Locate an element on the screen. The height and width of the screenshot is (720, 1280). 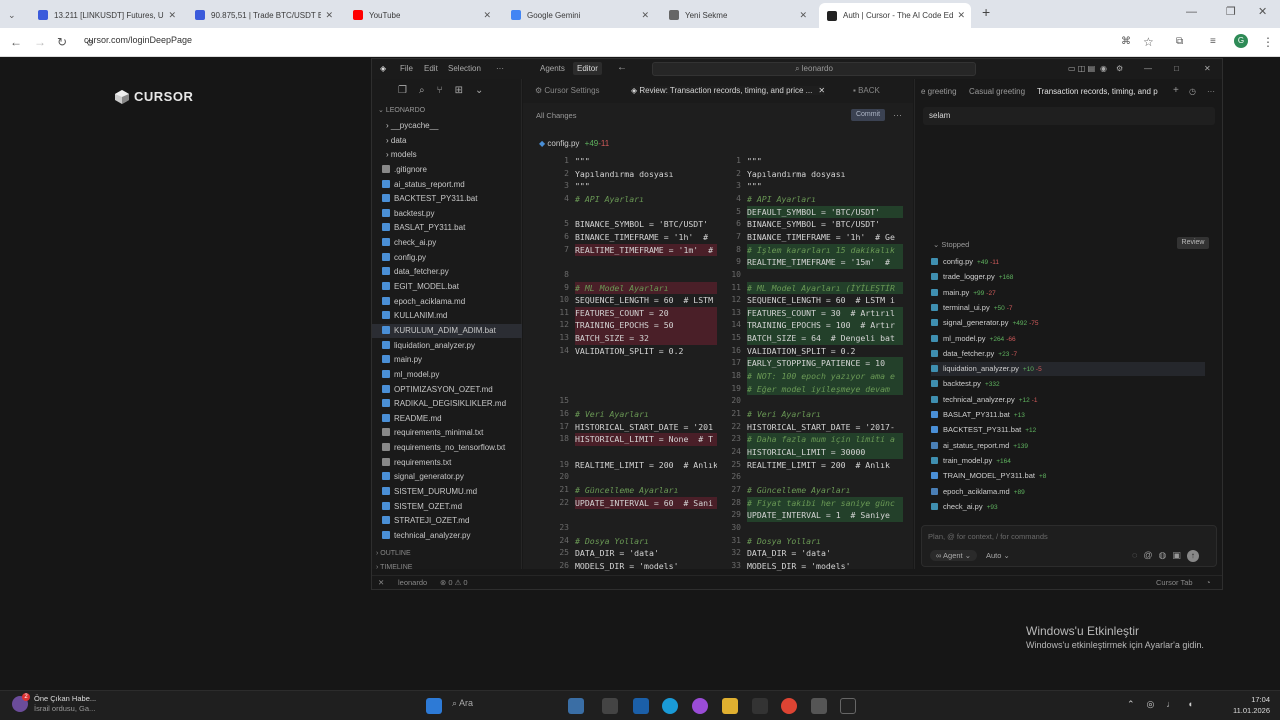
maximize-button: ❐ is located at coordinates (1231, 12).